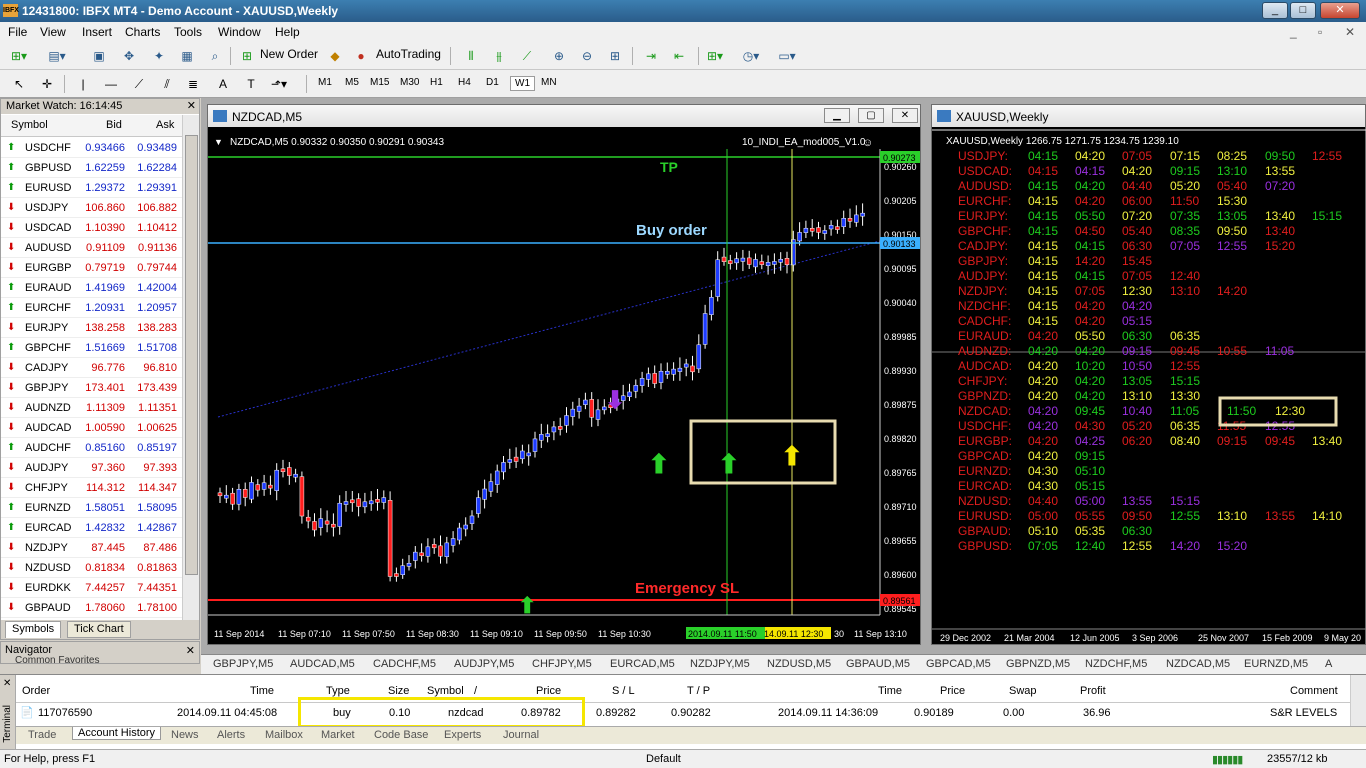  What do you see at coordinates (436, 82) in the screenshot?
I see `timeframe-h1: H1` at bounding box center [436, 82].